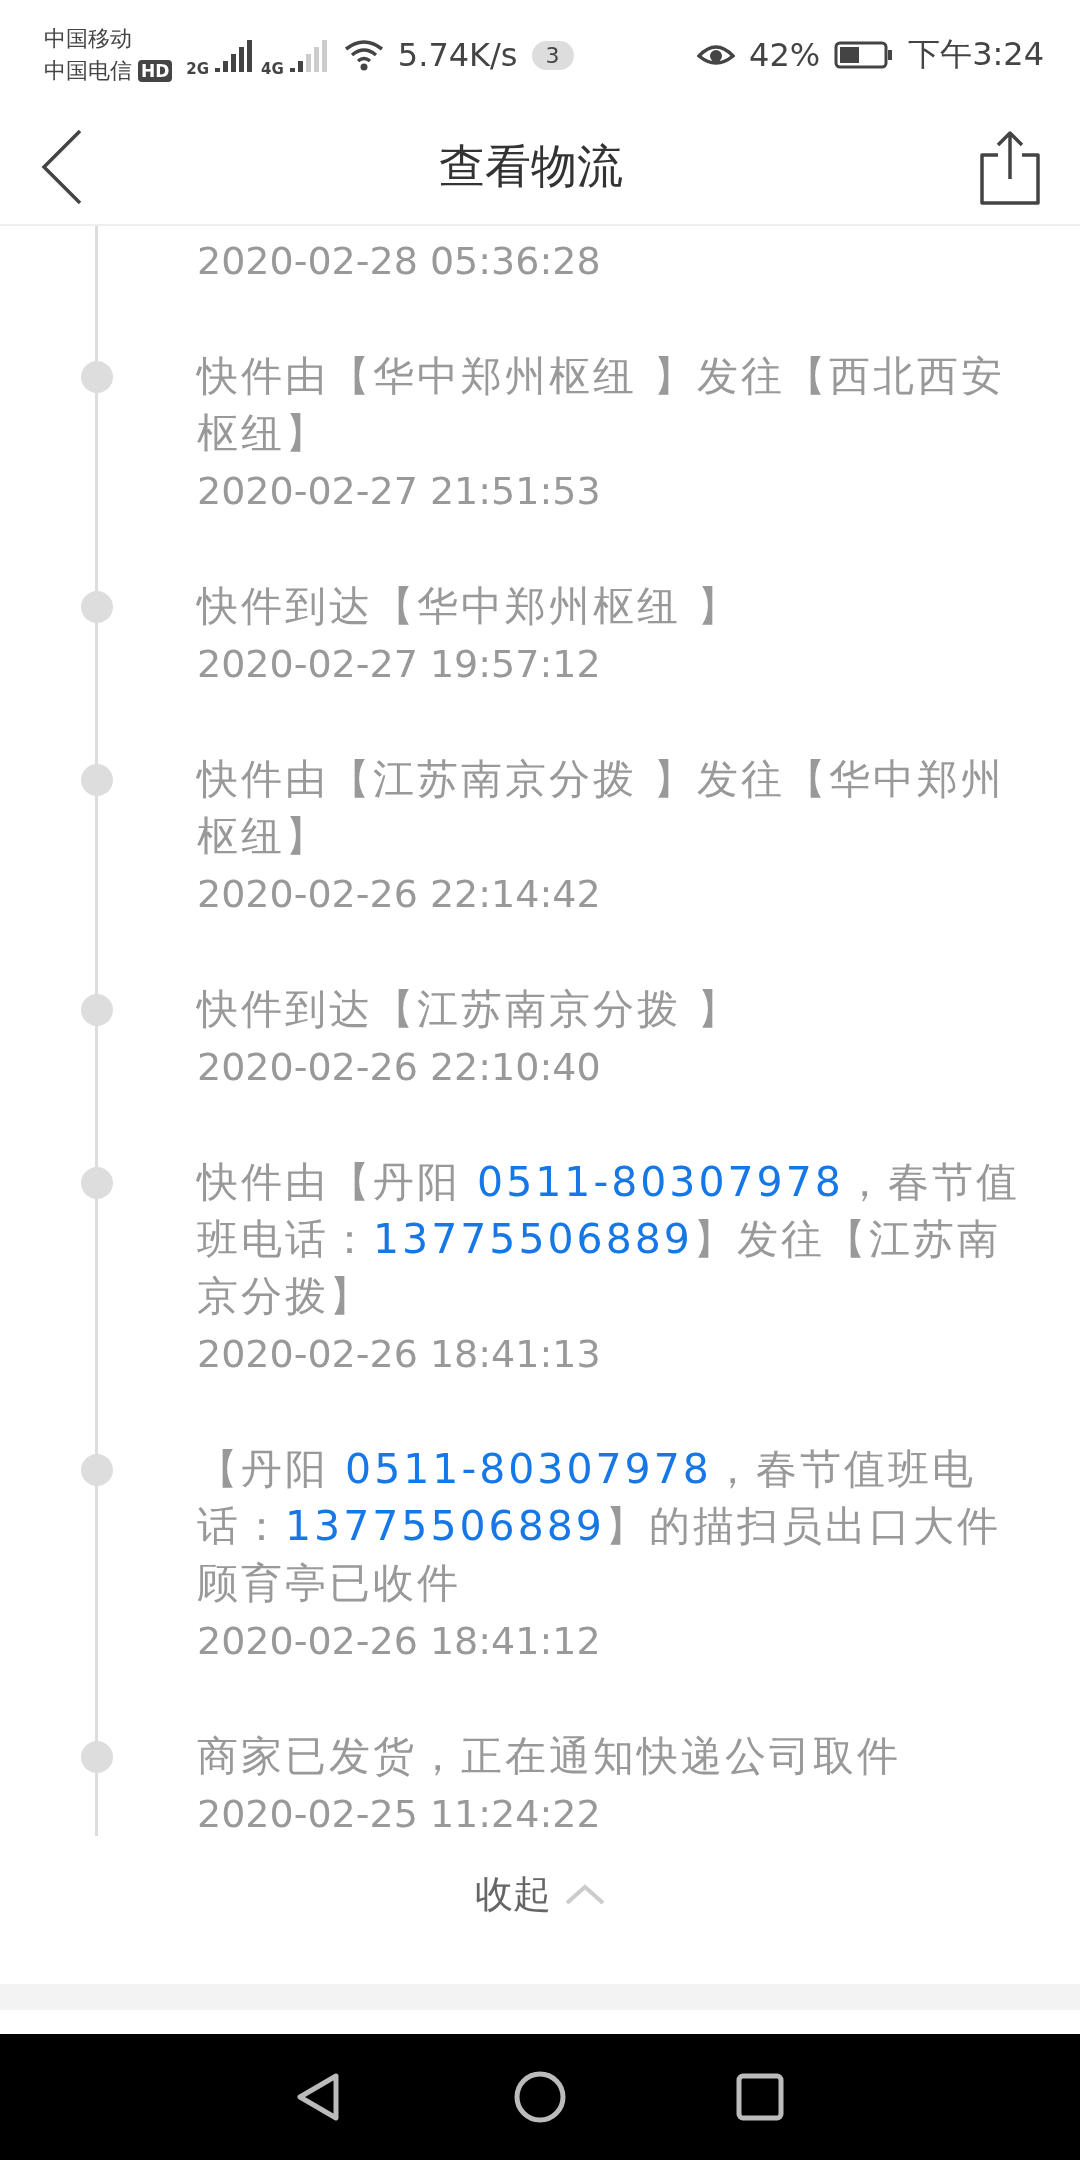 This screenshot has height=2160, width=1080. Describe the element at coordinates (62, 167) in the screenshot. I see `back-button` at that location.